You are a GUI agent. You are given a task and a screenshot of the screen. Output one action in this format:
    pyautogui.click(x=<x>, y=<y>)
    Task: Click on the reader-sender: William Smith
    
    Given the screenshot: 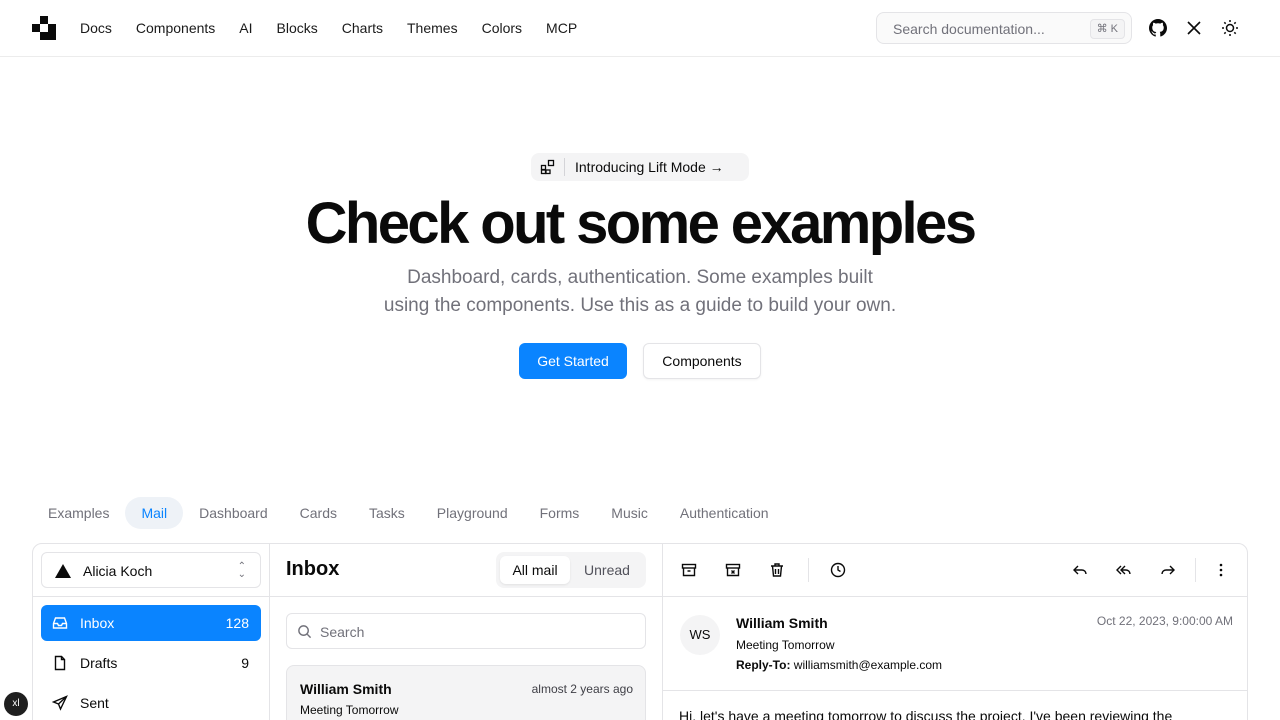 What is the action you would take?
    pyautogui.click(x=782, y=623)
    